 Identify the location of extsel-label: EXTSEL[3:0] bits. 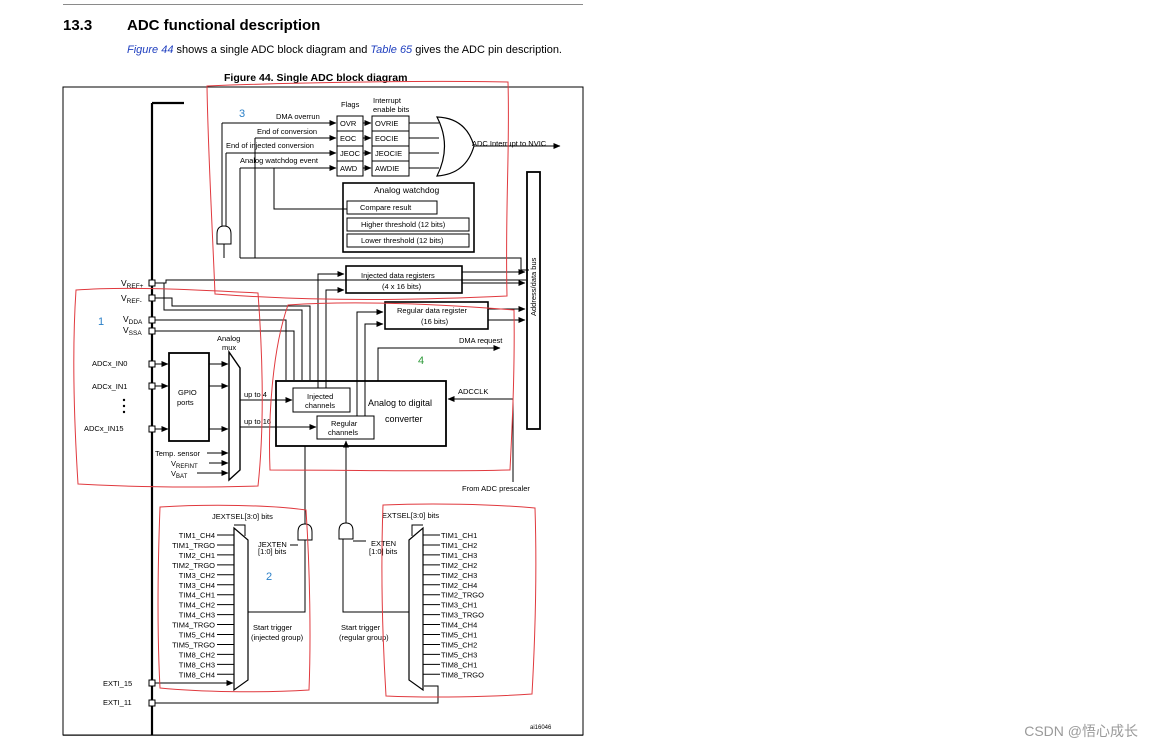
(410, 515).